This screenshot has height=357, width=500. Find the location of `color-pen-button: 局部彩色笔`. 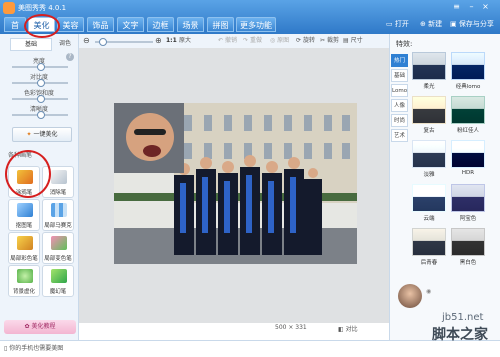

color-pen-button: 局部彩色笔 is located at coordinates (24, 248).